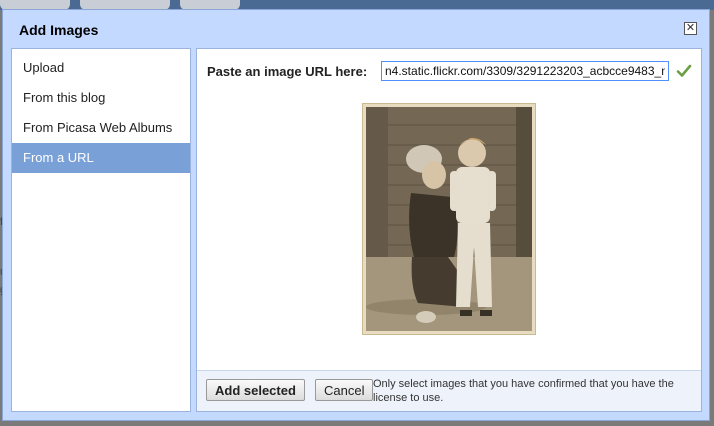 Image resolution: width=714 pixels, height=426 pixels. I want to click on cancel-button: Cancel, so click(344, 390).